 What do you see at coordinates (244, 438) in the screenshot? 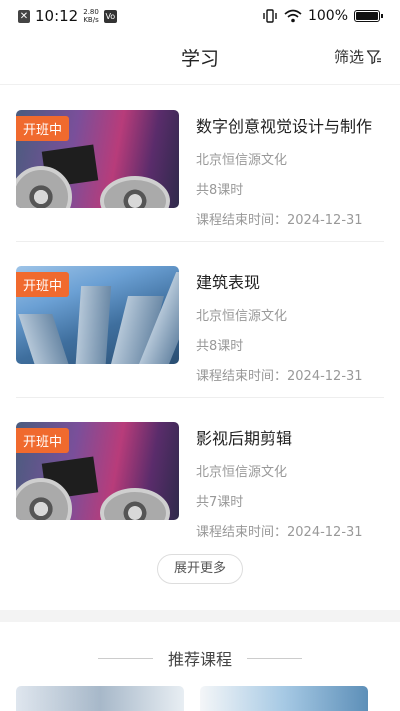
I see `course-title: 影视后期剪辑` at bounding box center [244, 438].